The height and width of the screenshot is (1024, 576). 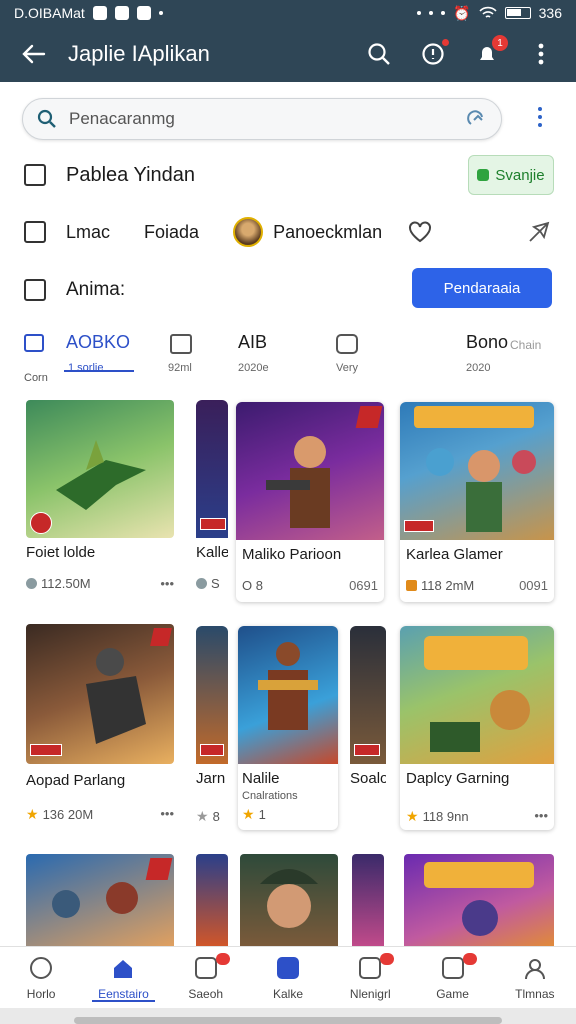 What do you see at coordinates (292, 554) in the screenshot?
I see `game-name: Maliko Parioon` at bounding box center [292, 554].